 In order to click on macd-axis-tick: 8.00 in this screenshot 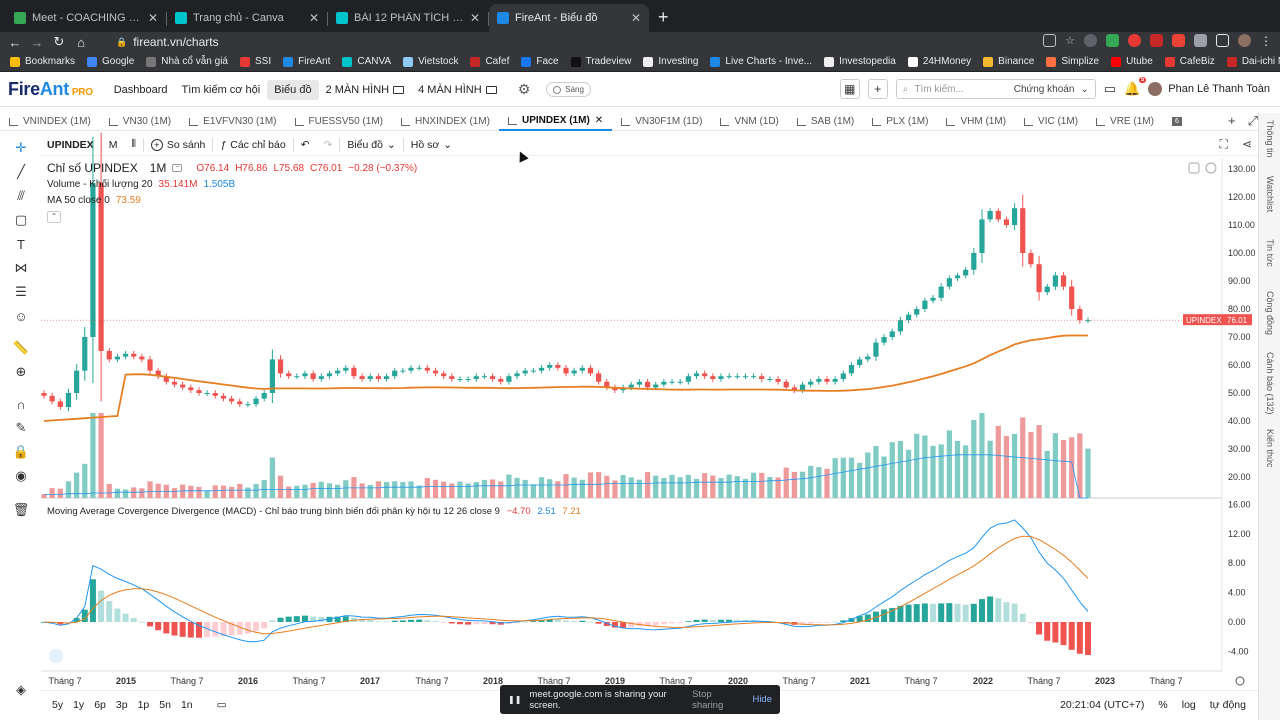, I will do `click(1237, 563)`.